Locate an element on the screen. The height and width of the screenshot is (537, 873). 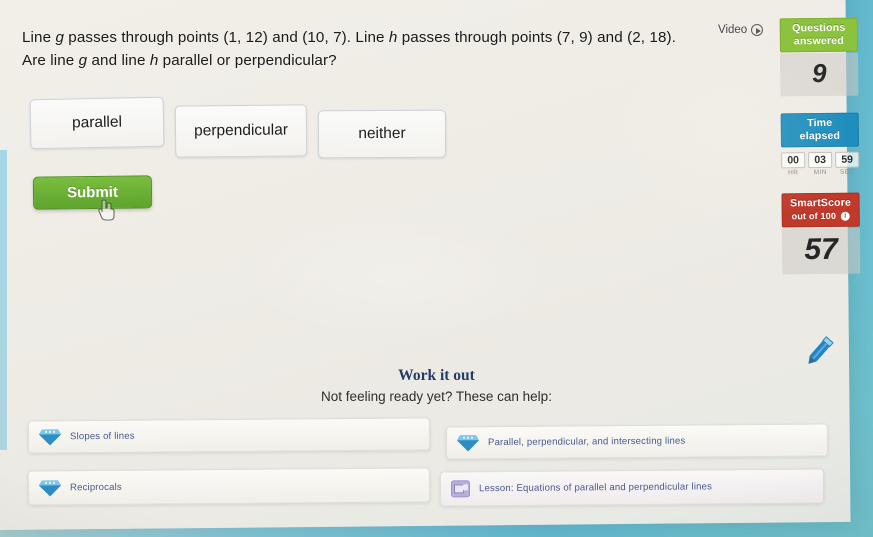
timer-hours-value: 00 is located at coordinates (793, 160).